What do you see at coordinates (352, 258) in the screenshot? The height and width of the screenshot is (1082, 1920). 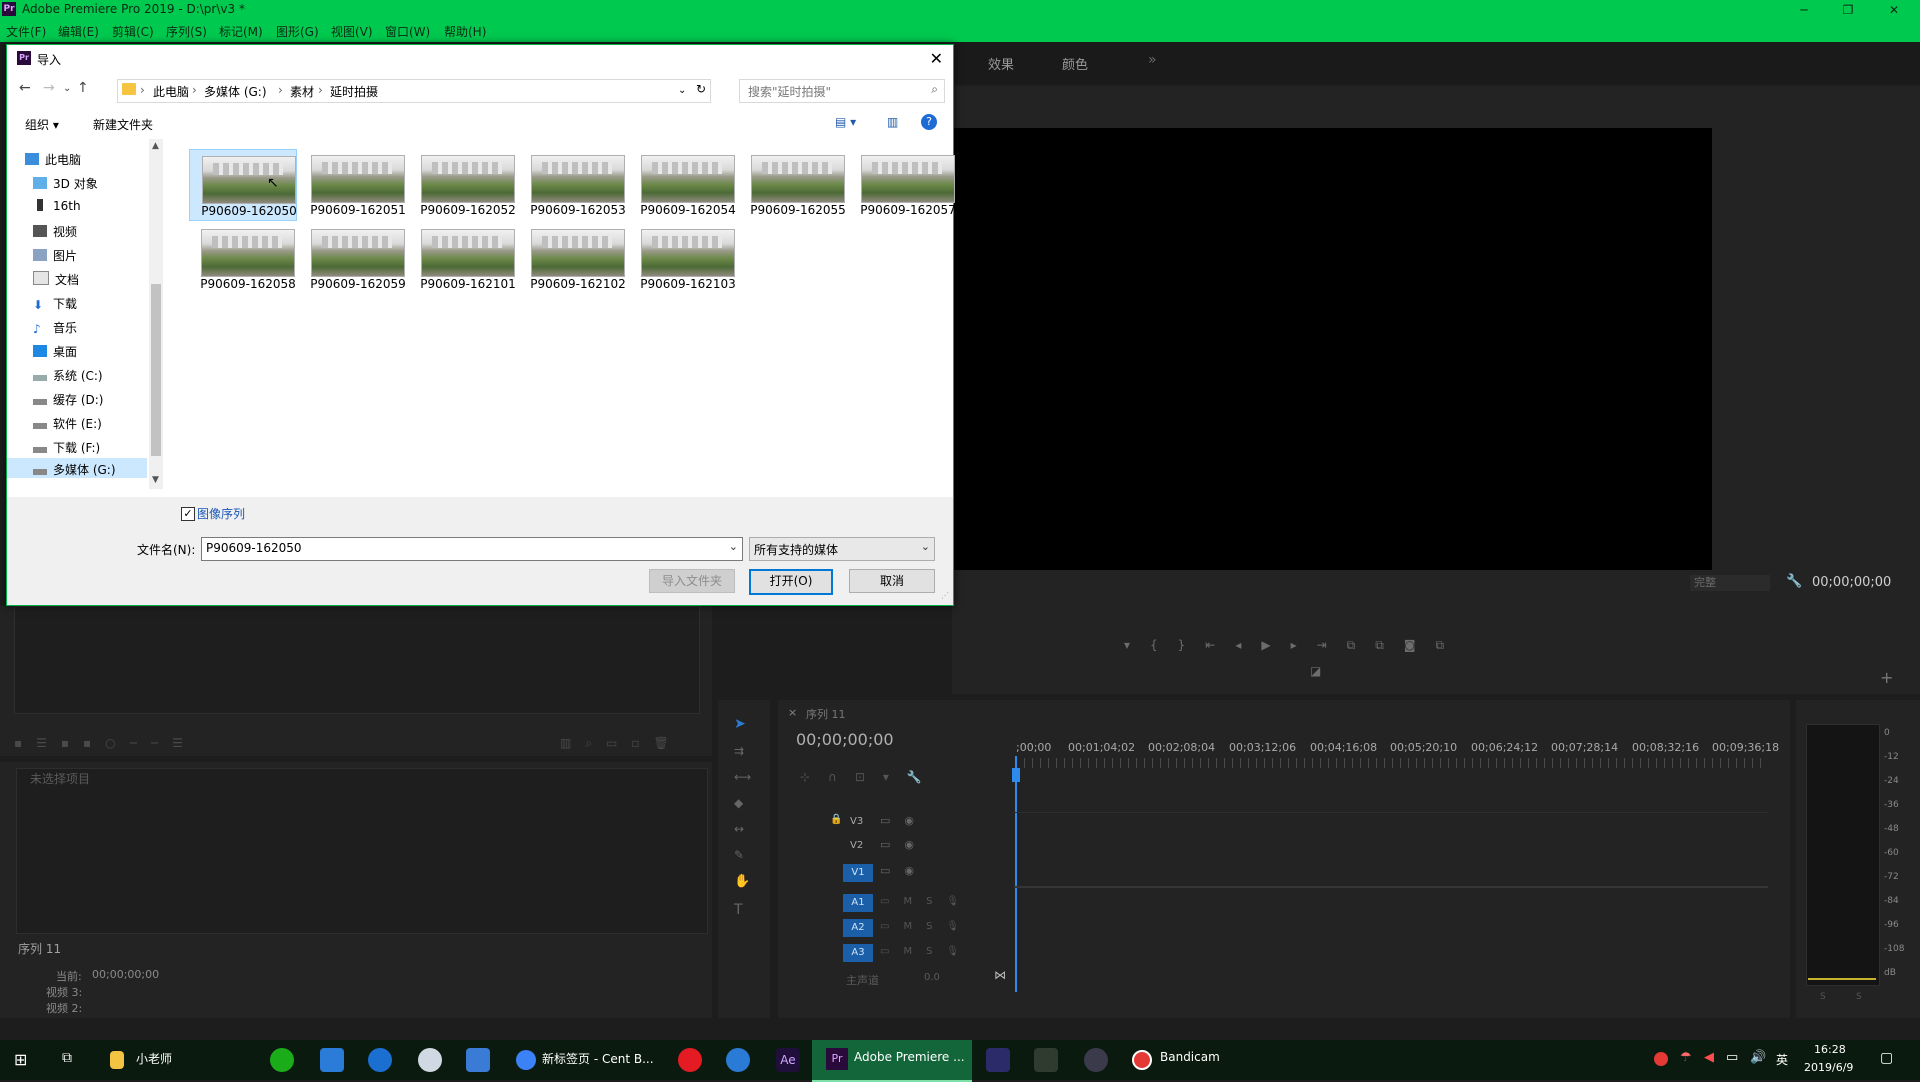 I see `file-thumbnail: P90609-162059` at bounding box center [352, 258].